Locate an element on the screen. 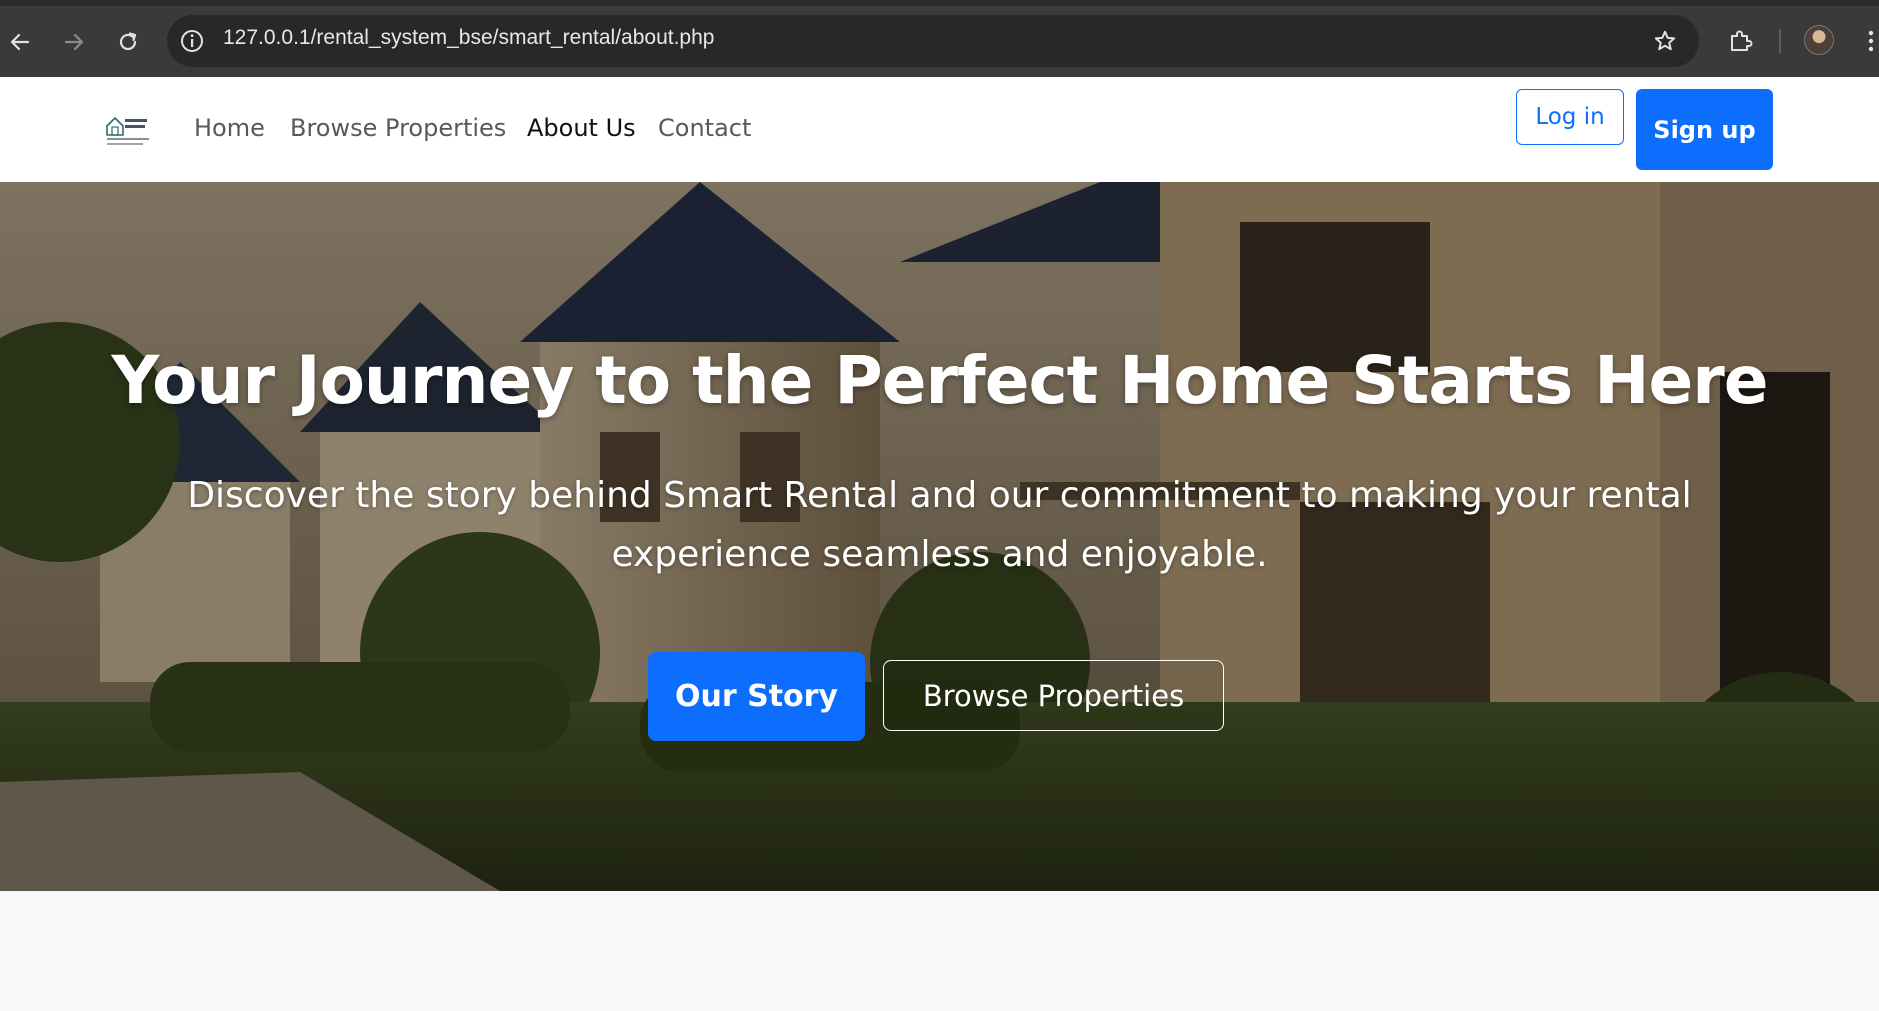 This screenshot has width=1879, height=1011. site-info-icon is located at coordinates (192, 41).